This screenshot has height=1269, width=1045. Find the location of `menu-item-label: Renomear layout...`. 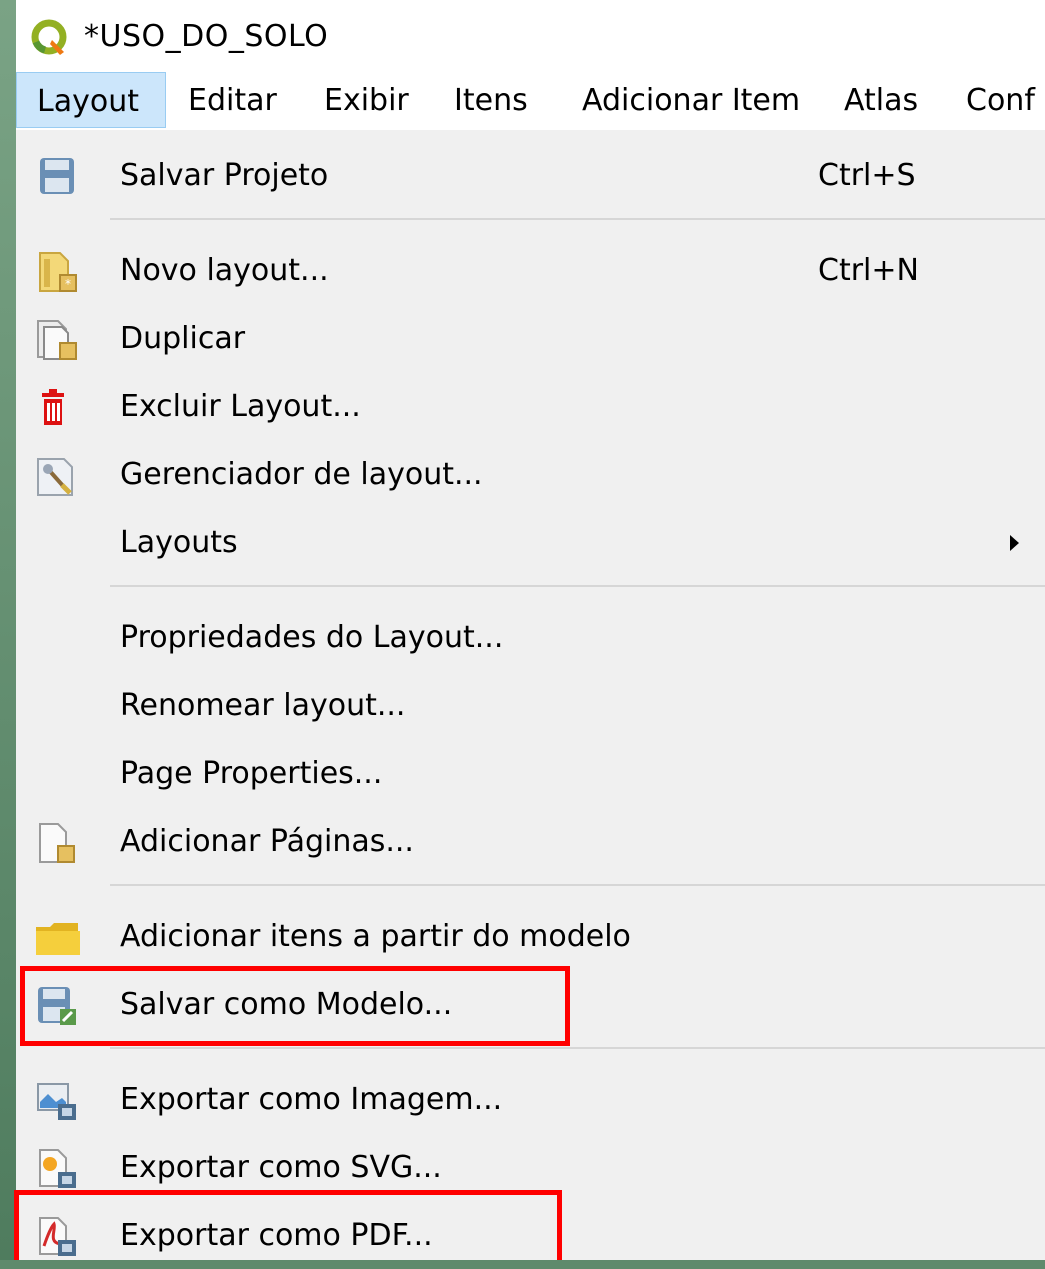

menu-item-label: Renomear layout... is located at coordinates (263, 705).